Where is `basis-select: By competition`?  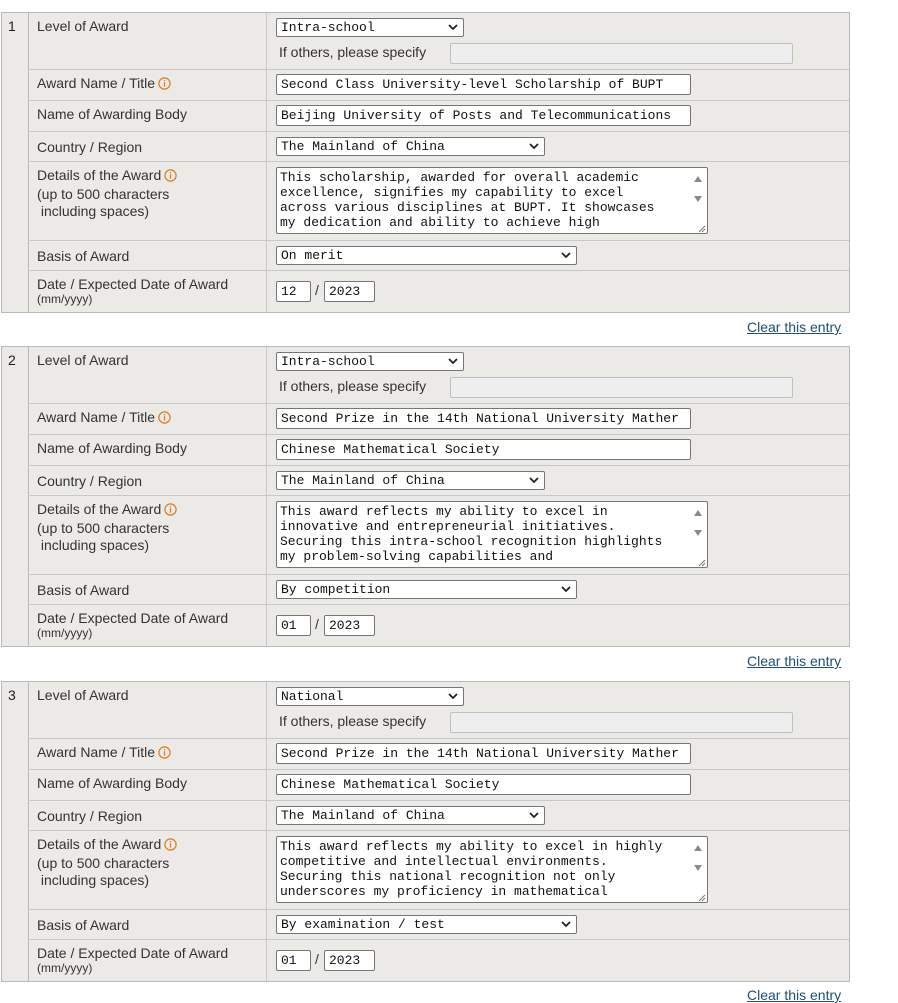 basis-select: By competition is located at coordinates (426, 589).